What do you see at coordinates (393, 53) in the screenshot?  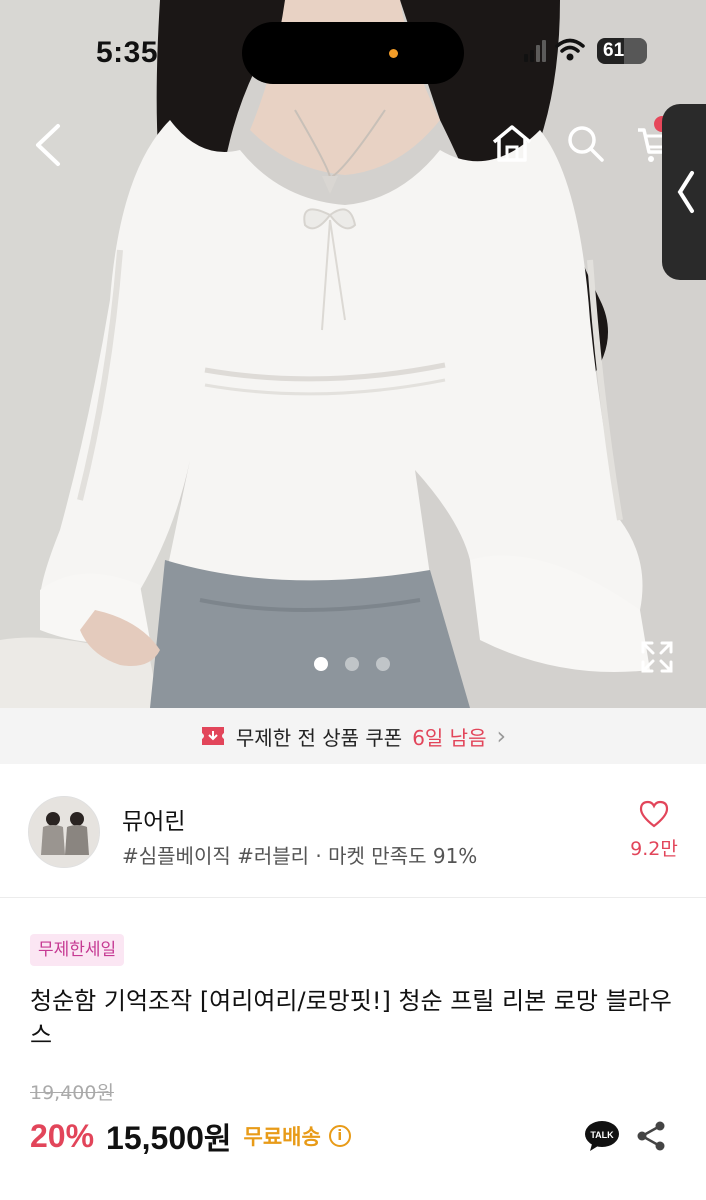 I see `recording-indicator-icon` at bounding box center [393, 53].